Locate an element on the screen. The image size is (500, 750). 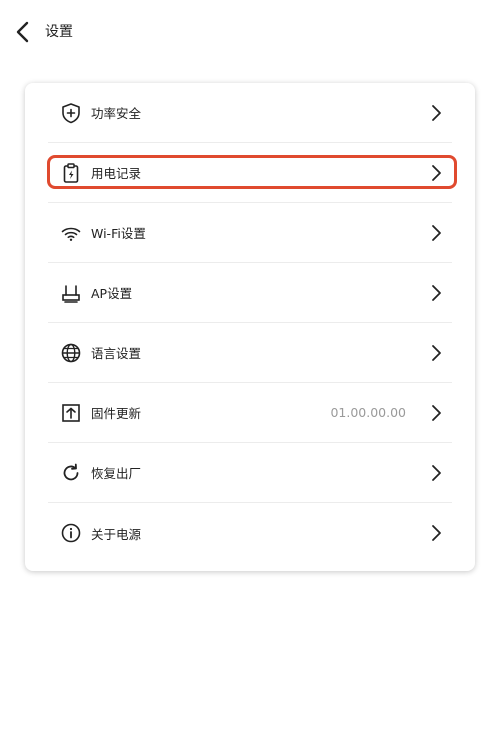
settings-item-label: Wi-Fi设置 is located at coordinates (118, 233).